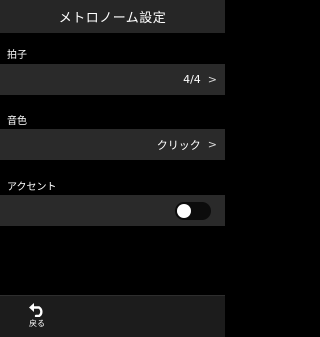  I want to click on time-signature-label: 拍子, so click(17, 55).